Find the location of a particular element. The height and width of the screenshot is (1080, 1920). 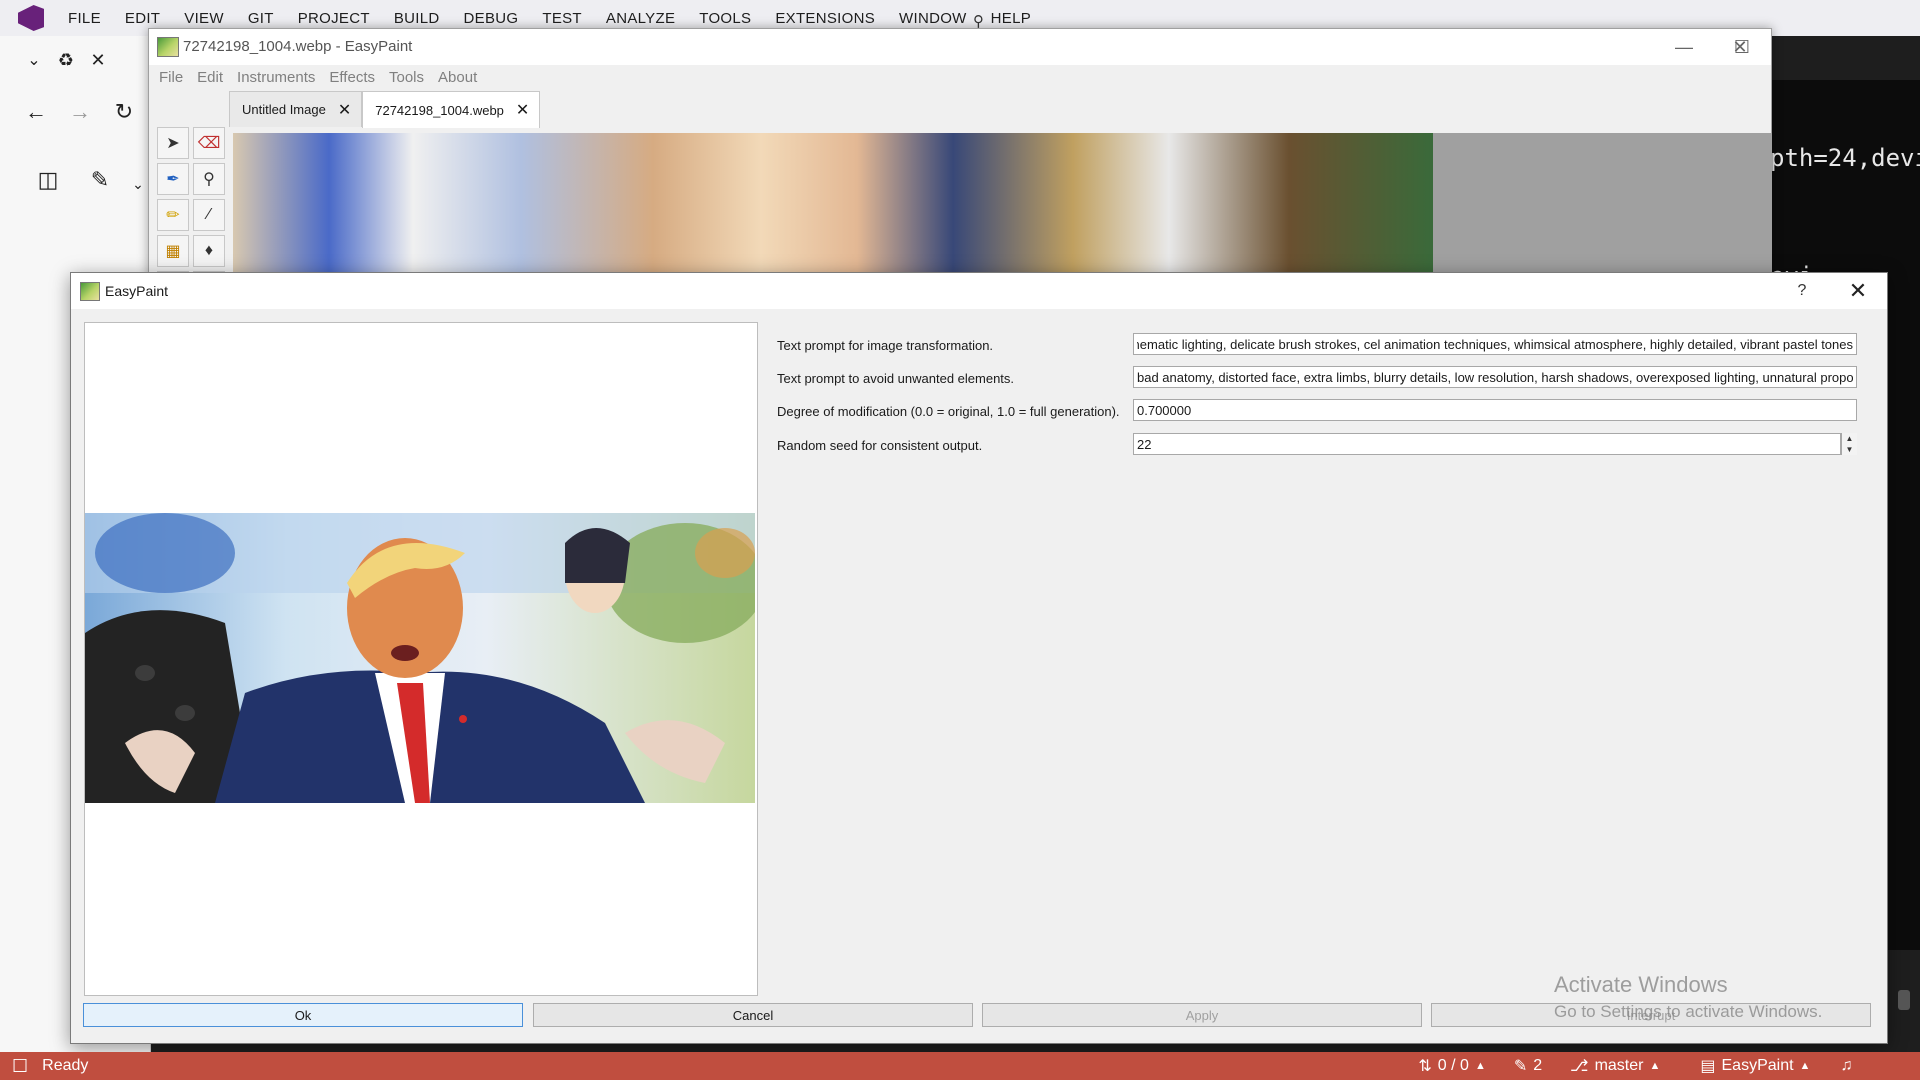

message-icon: ☐ is located at coordinates (20, 1065).